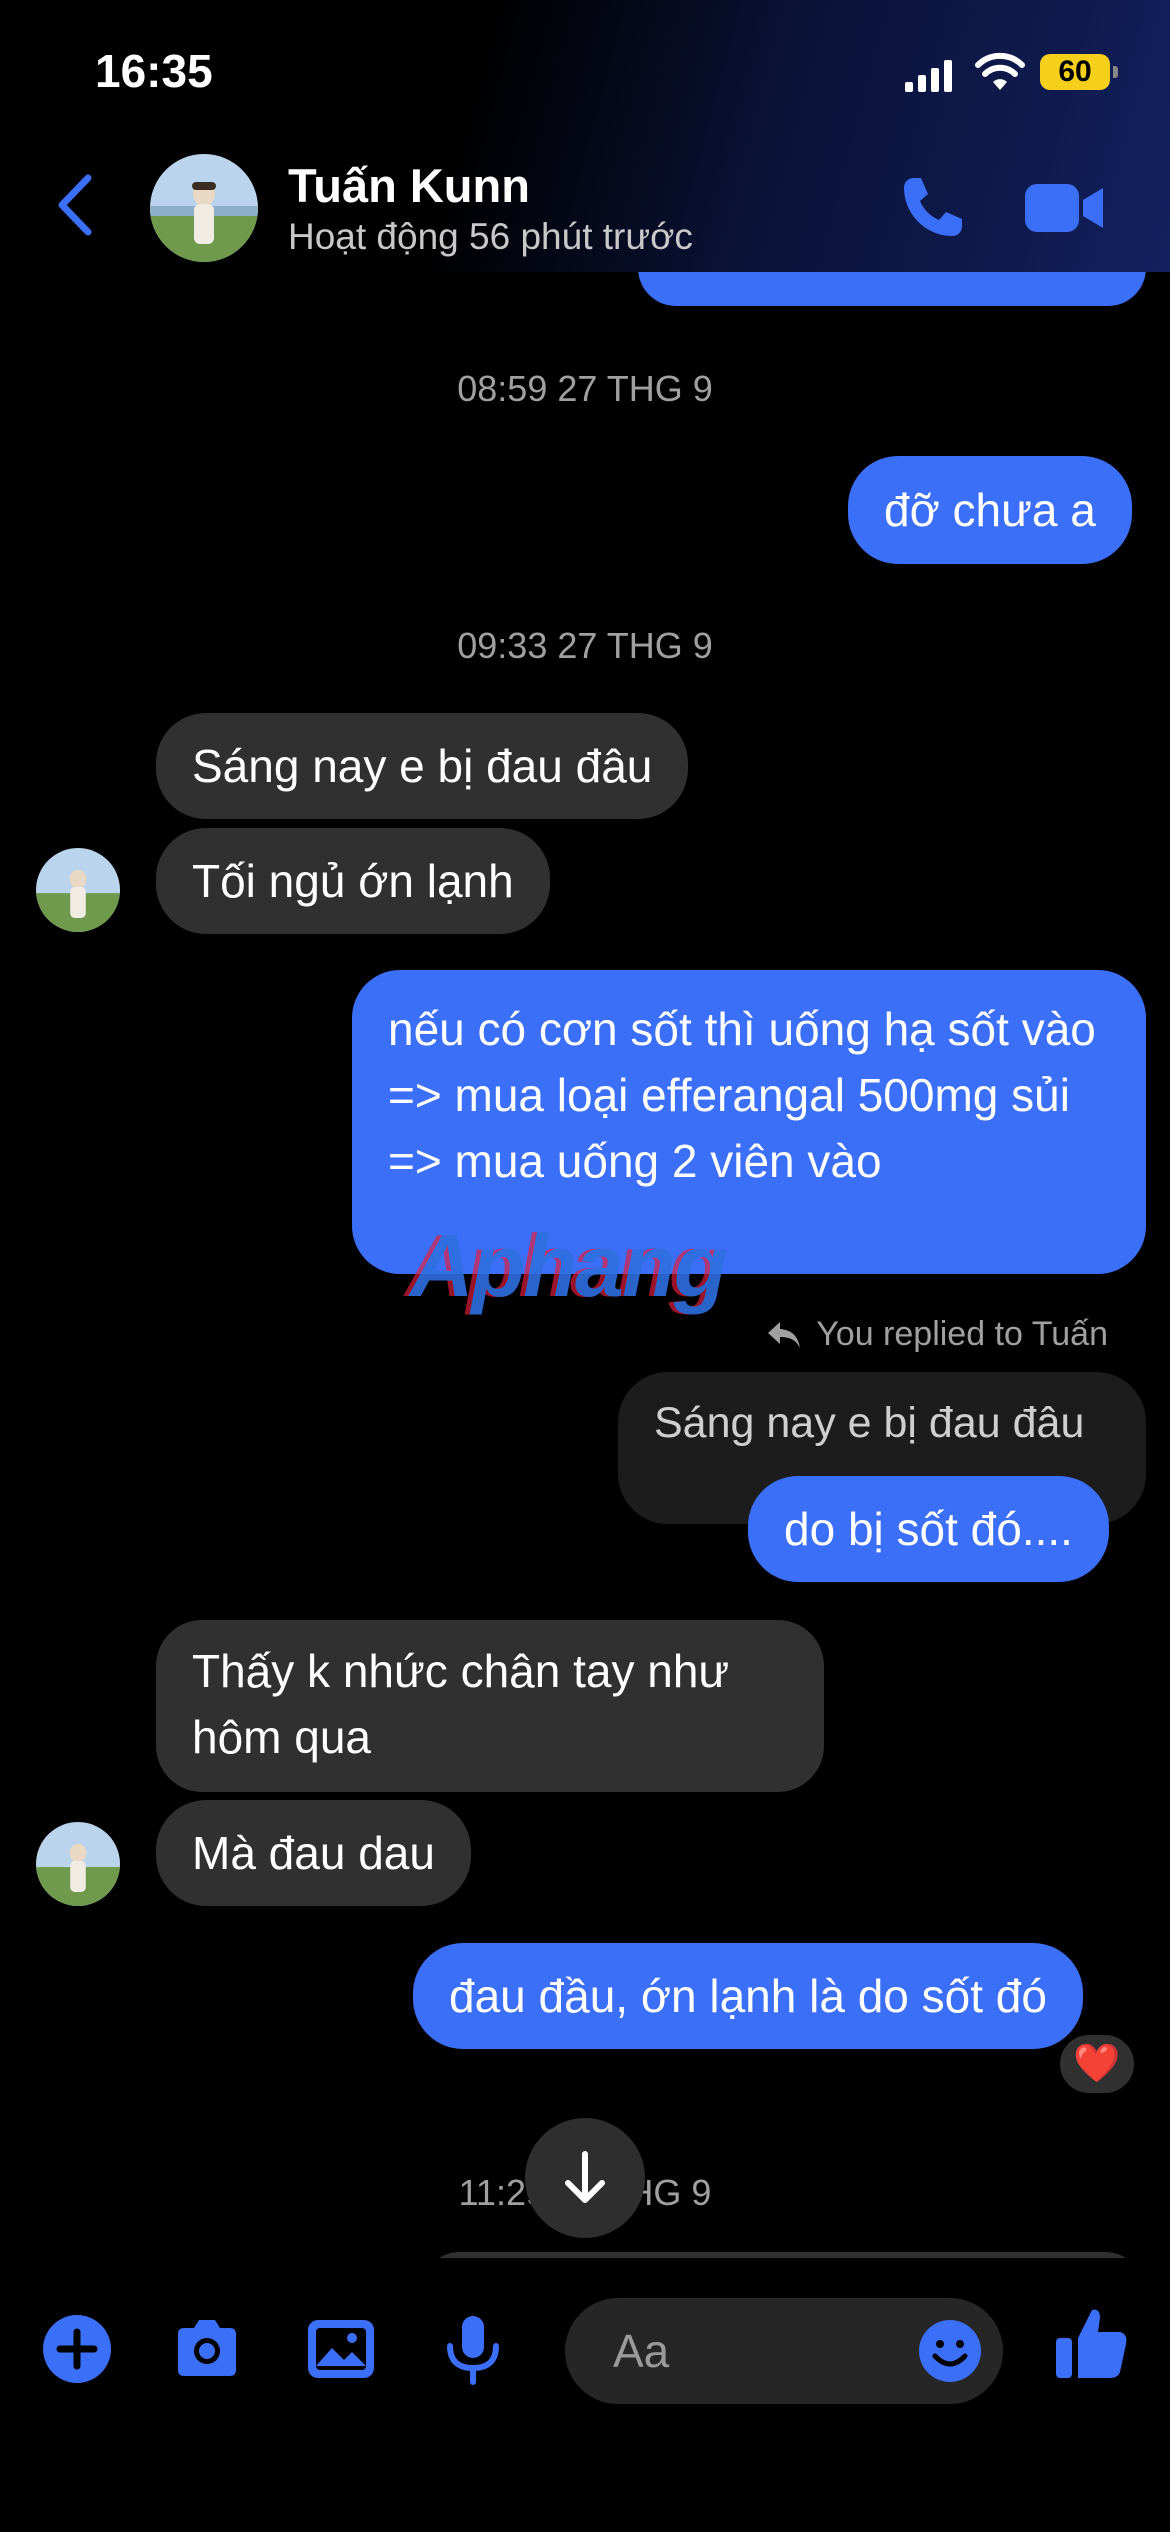 This screenshot has height=2532, width=1170. I want to click on composer-bar, so click(585, 2395).